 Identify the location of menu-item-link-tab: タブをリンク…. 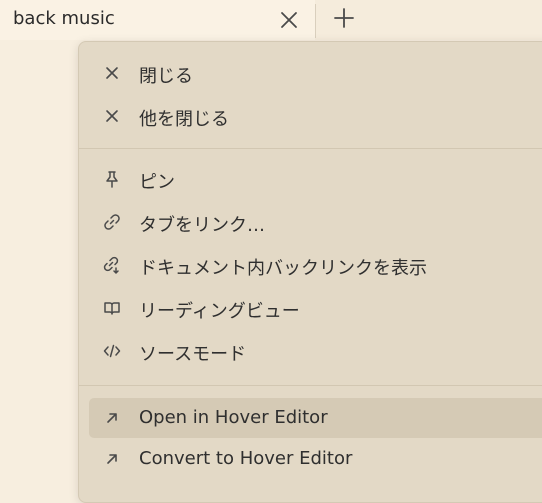
(315, 222).